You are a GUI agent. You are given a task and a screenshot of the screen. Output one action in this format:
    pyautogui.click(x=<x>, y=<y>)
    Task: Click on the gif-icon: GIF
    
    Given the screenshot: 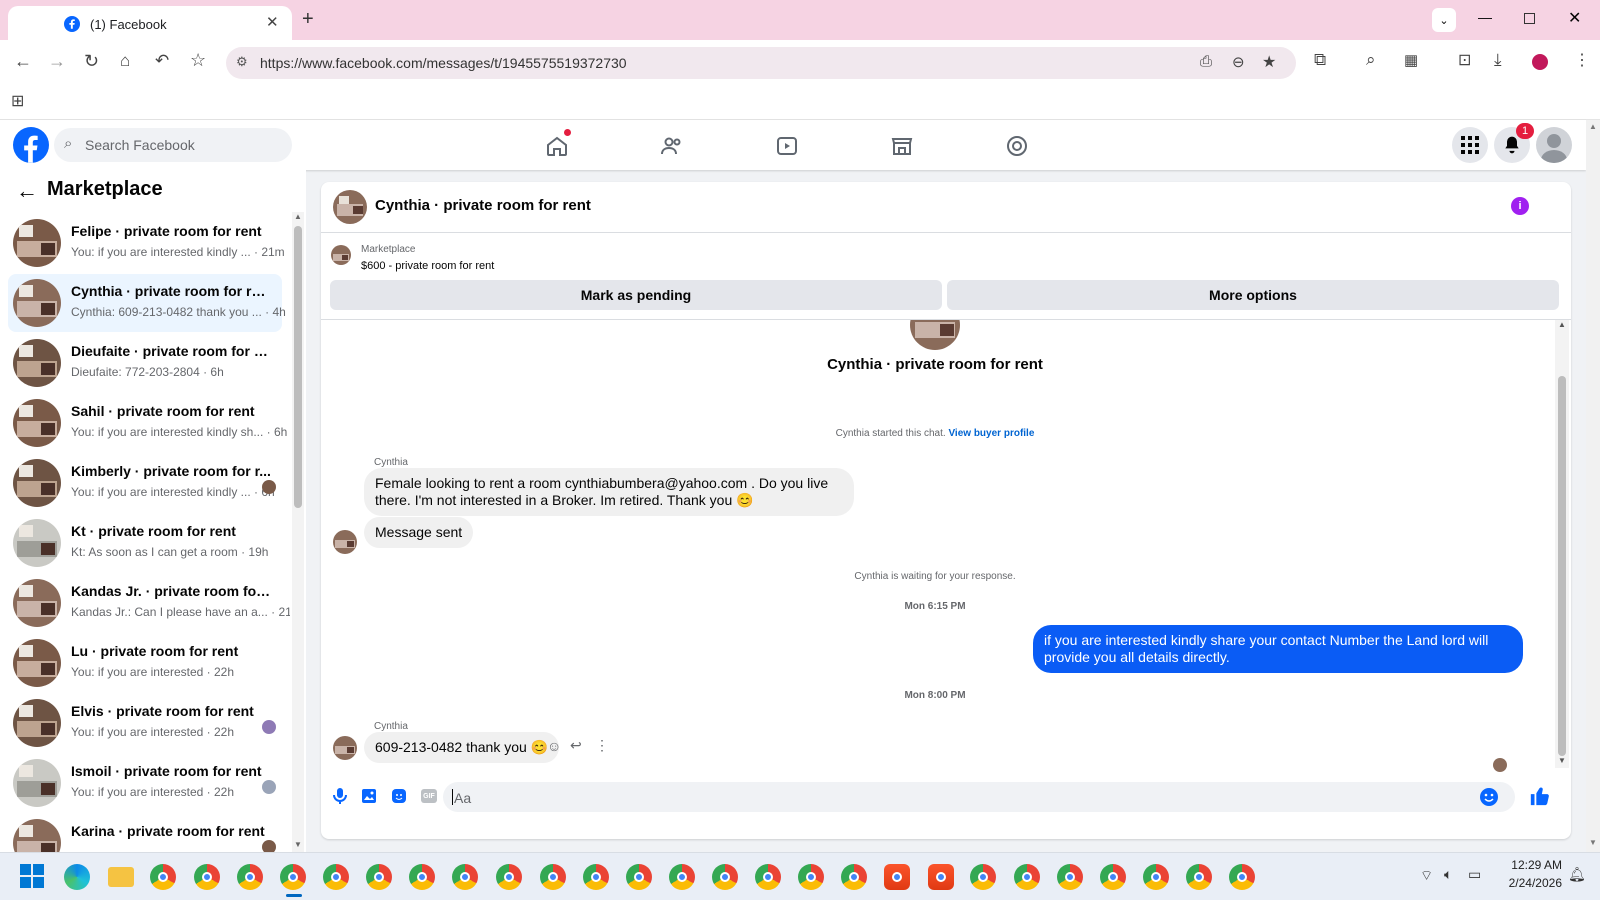 What is the action you would take?
    pyautogui.click(x=429, y=796)
    